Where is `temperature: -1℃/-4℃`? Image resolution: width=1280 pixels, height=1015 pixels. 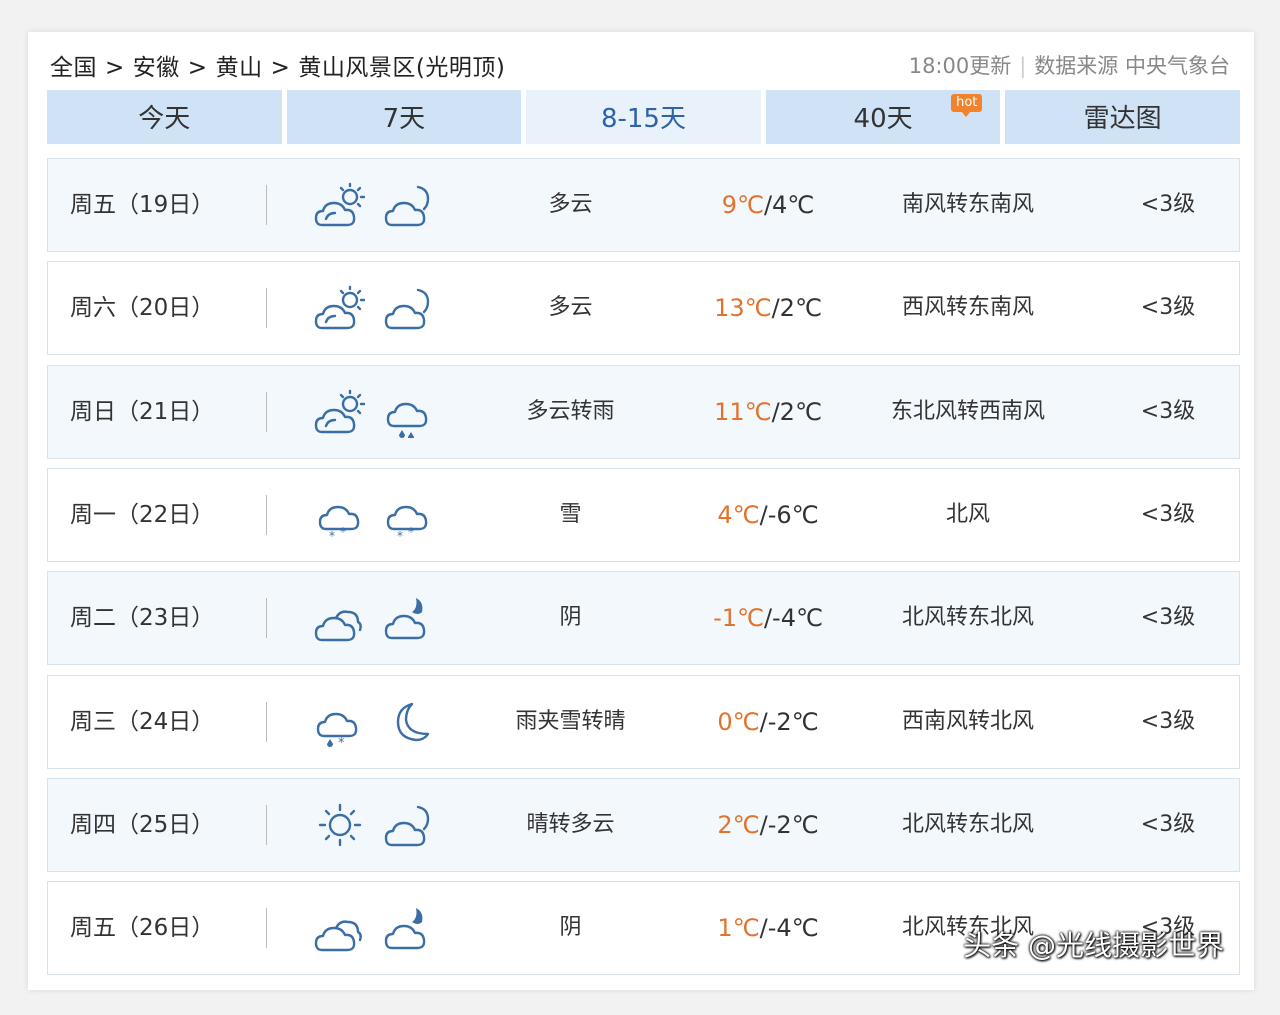 temperature: -1℃/-4℃ is located at coordinates (768, 618).